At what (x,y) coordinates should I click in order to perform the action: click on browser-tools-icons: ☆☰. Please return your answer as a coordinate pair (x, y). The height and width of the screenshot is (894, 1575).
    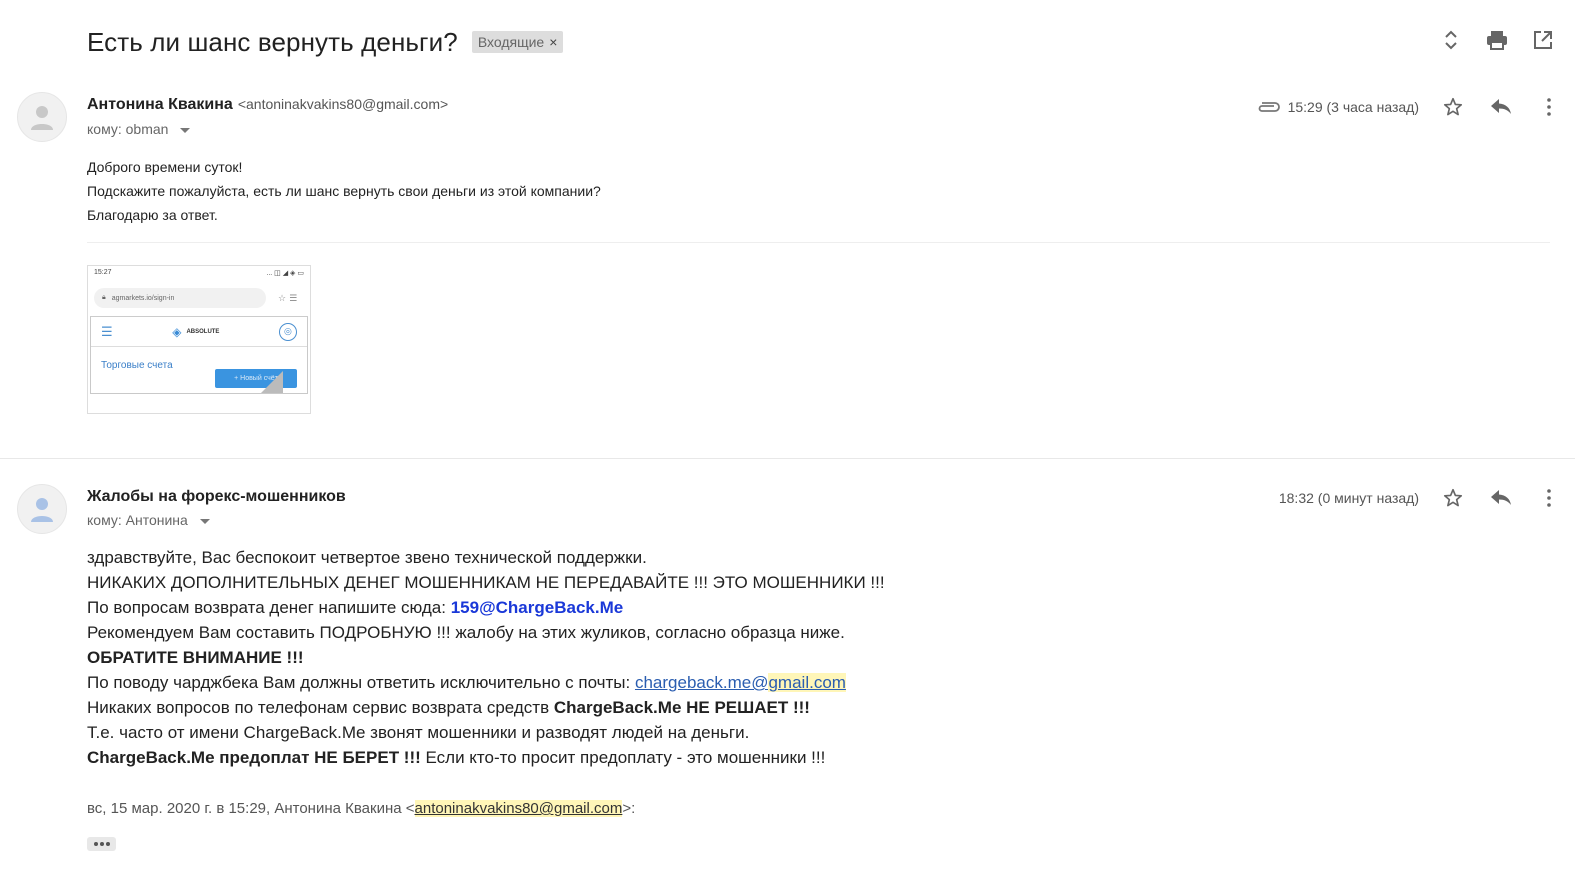
    Looking at the image, I should click on (289, 297).